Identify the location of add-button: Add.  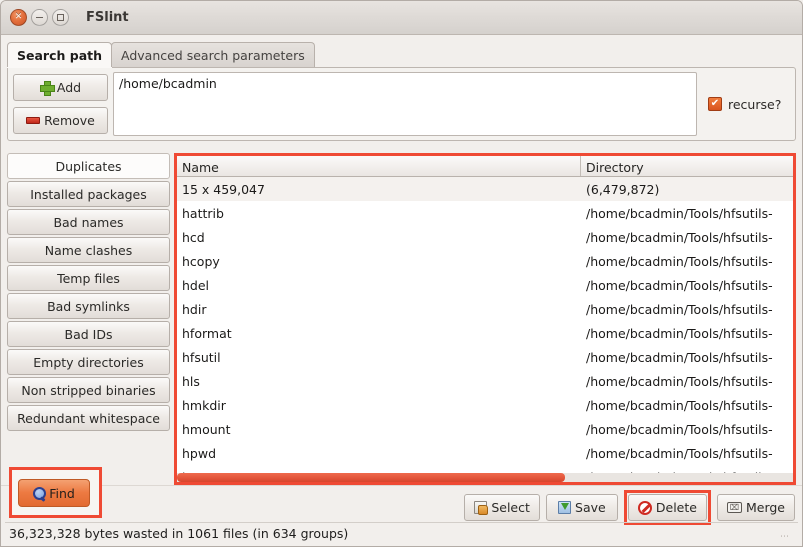
(60, 87).